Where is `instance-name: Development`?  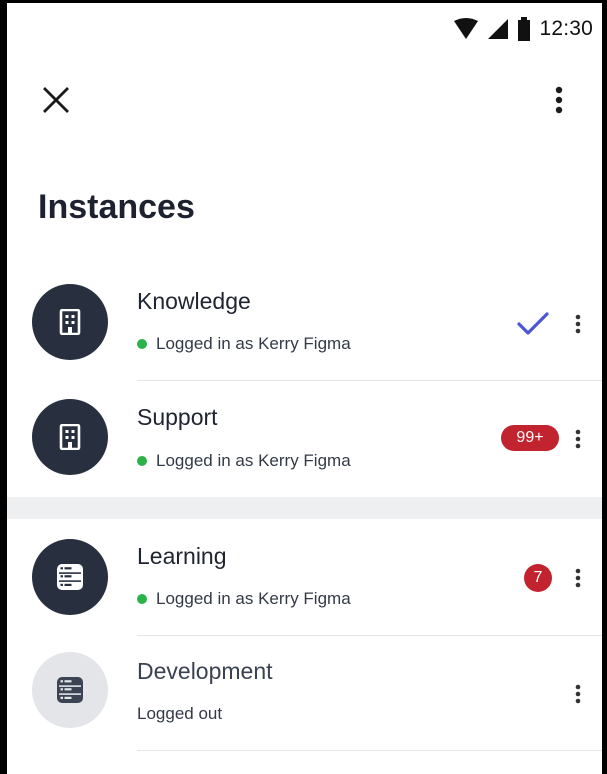
instance-name: Development is located at coordinates (205, 671).